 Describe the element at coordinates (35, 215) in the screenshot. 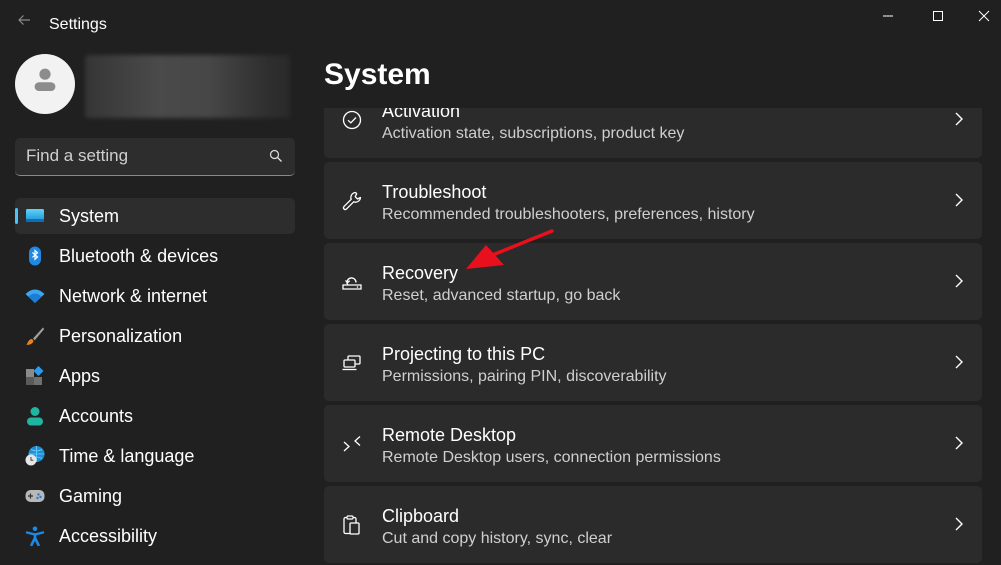

I see `system-icon` at that location.